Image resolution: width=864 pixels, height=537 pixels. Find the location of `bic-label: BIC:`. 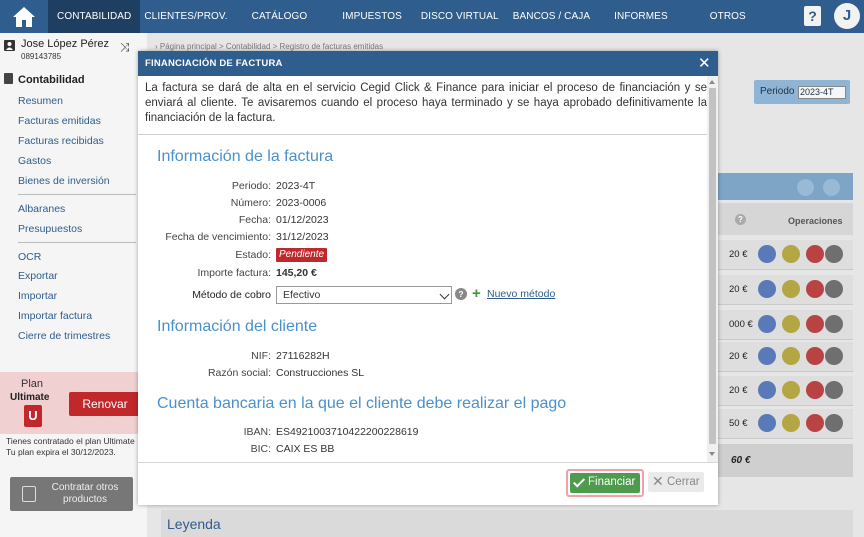

bic-label: BIC: is located at coordinates (260, 449).